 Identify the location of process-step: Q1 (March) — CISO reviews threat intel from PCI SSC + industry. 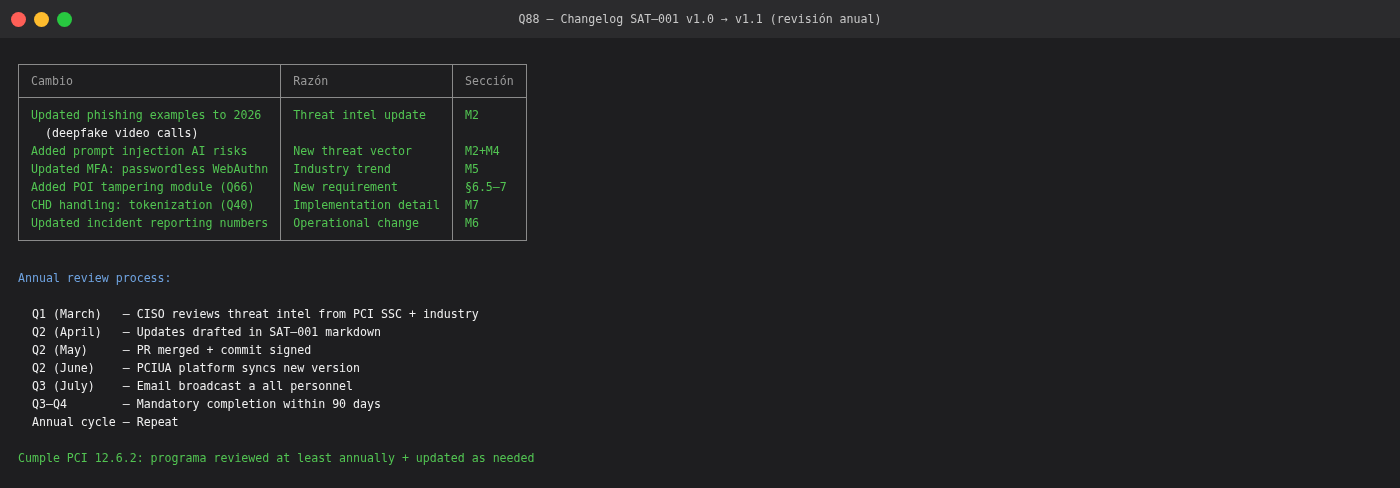
(707, 314).